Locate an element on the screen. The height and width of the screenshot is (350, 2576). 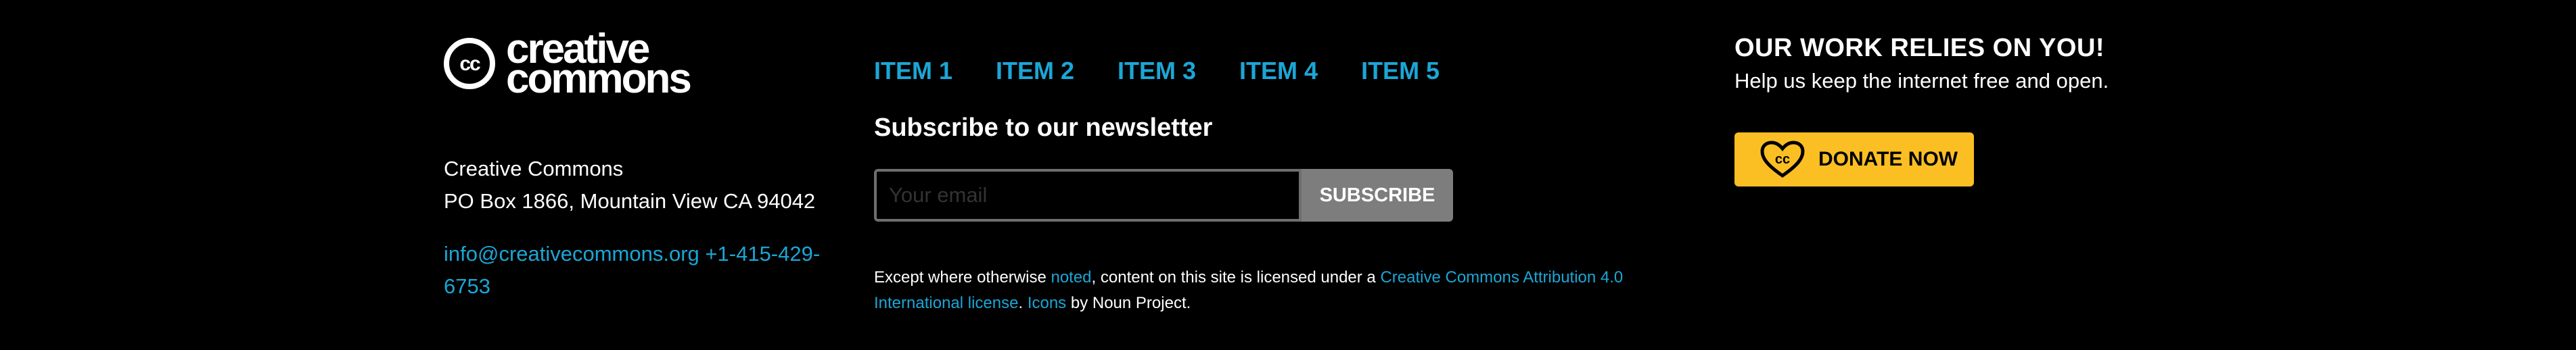
nav-item-5: ITEM 5 is located at coordinates (1400, 71).